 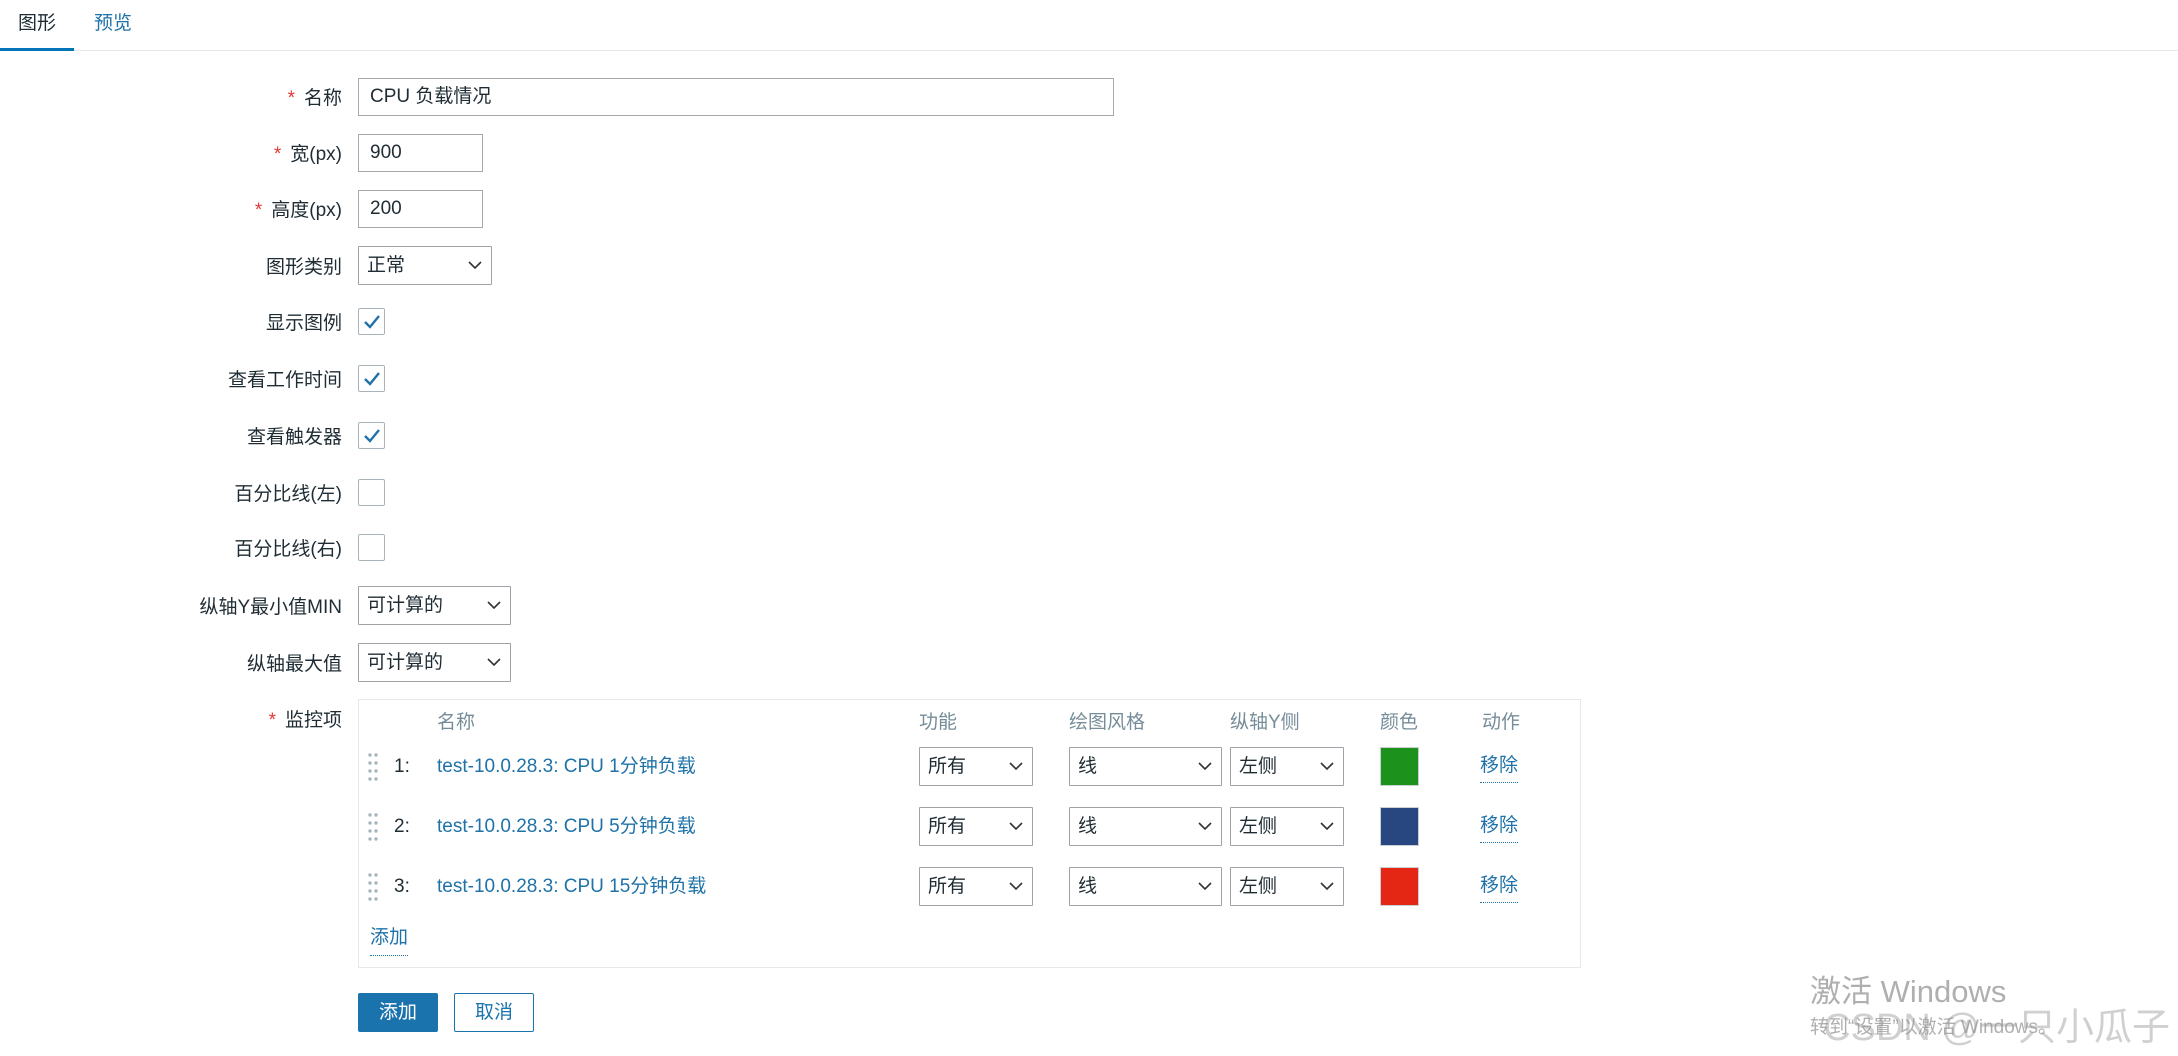 I want to click on show-triggers-checkbox, so click(x=371, y=435).